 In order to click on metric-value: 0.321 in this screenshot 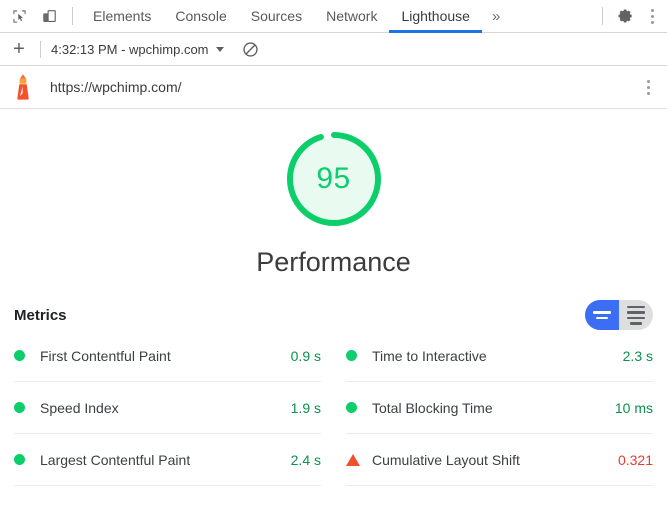, I will do `click(635, 459)`.